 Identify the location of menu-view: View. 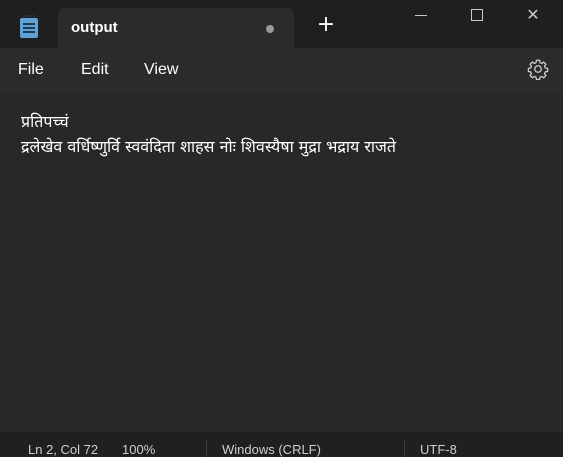
(161, 70).